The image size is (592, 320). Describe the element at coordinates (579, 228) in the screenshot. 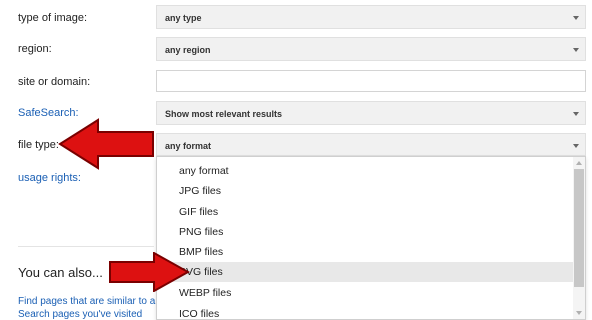

I see `scrollbar-thumb` at that location.